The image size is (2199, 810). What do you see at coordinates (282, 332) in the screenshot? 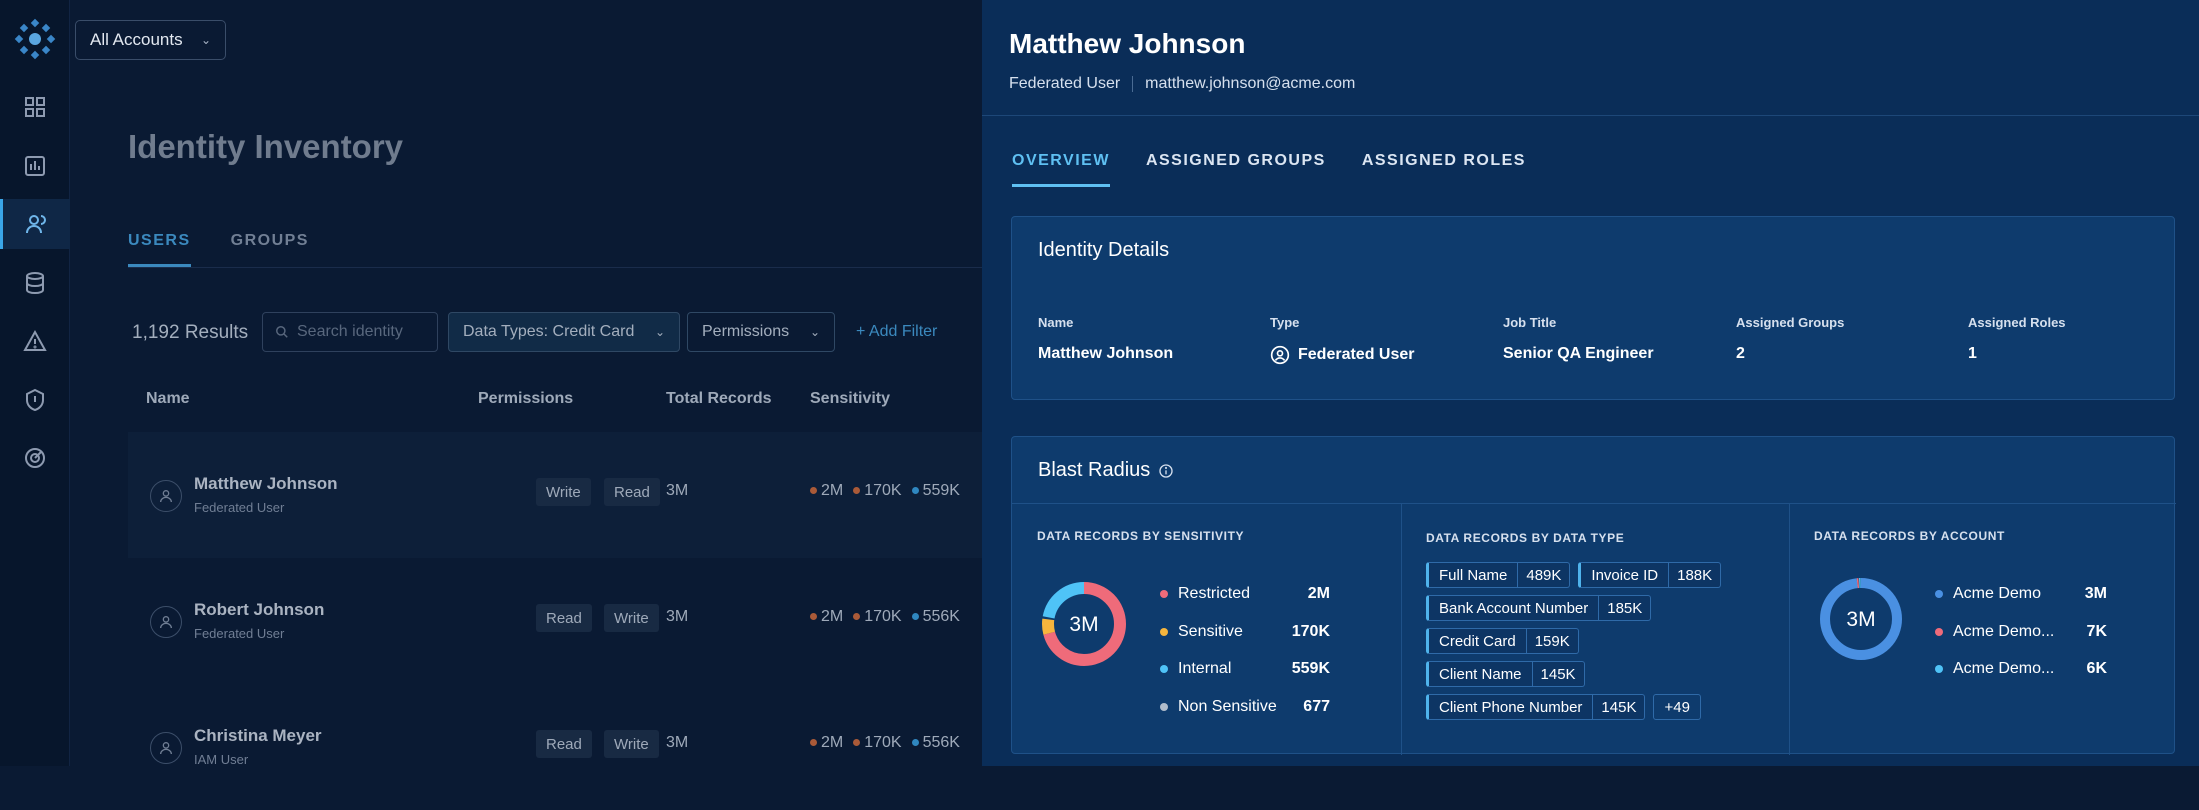
I see `search-icon` at bounding box center [282, 332].